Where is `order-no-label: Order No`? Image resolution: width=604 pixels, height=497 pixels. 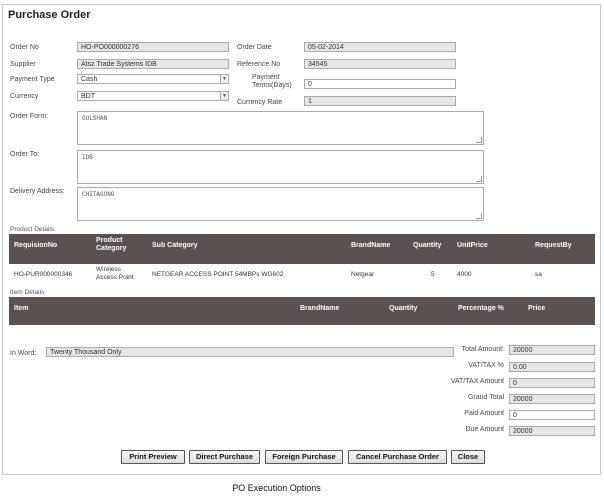 order-no-label: Order No is located at coordinates (24, 47).